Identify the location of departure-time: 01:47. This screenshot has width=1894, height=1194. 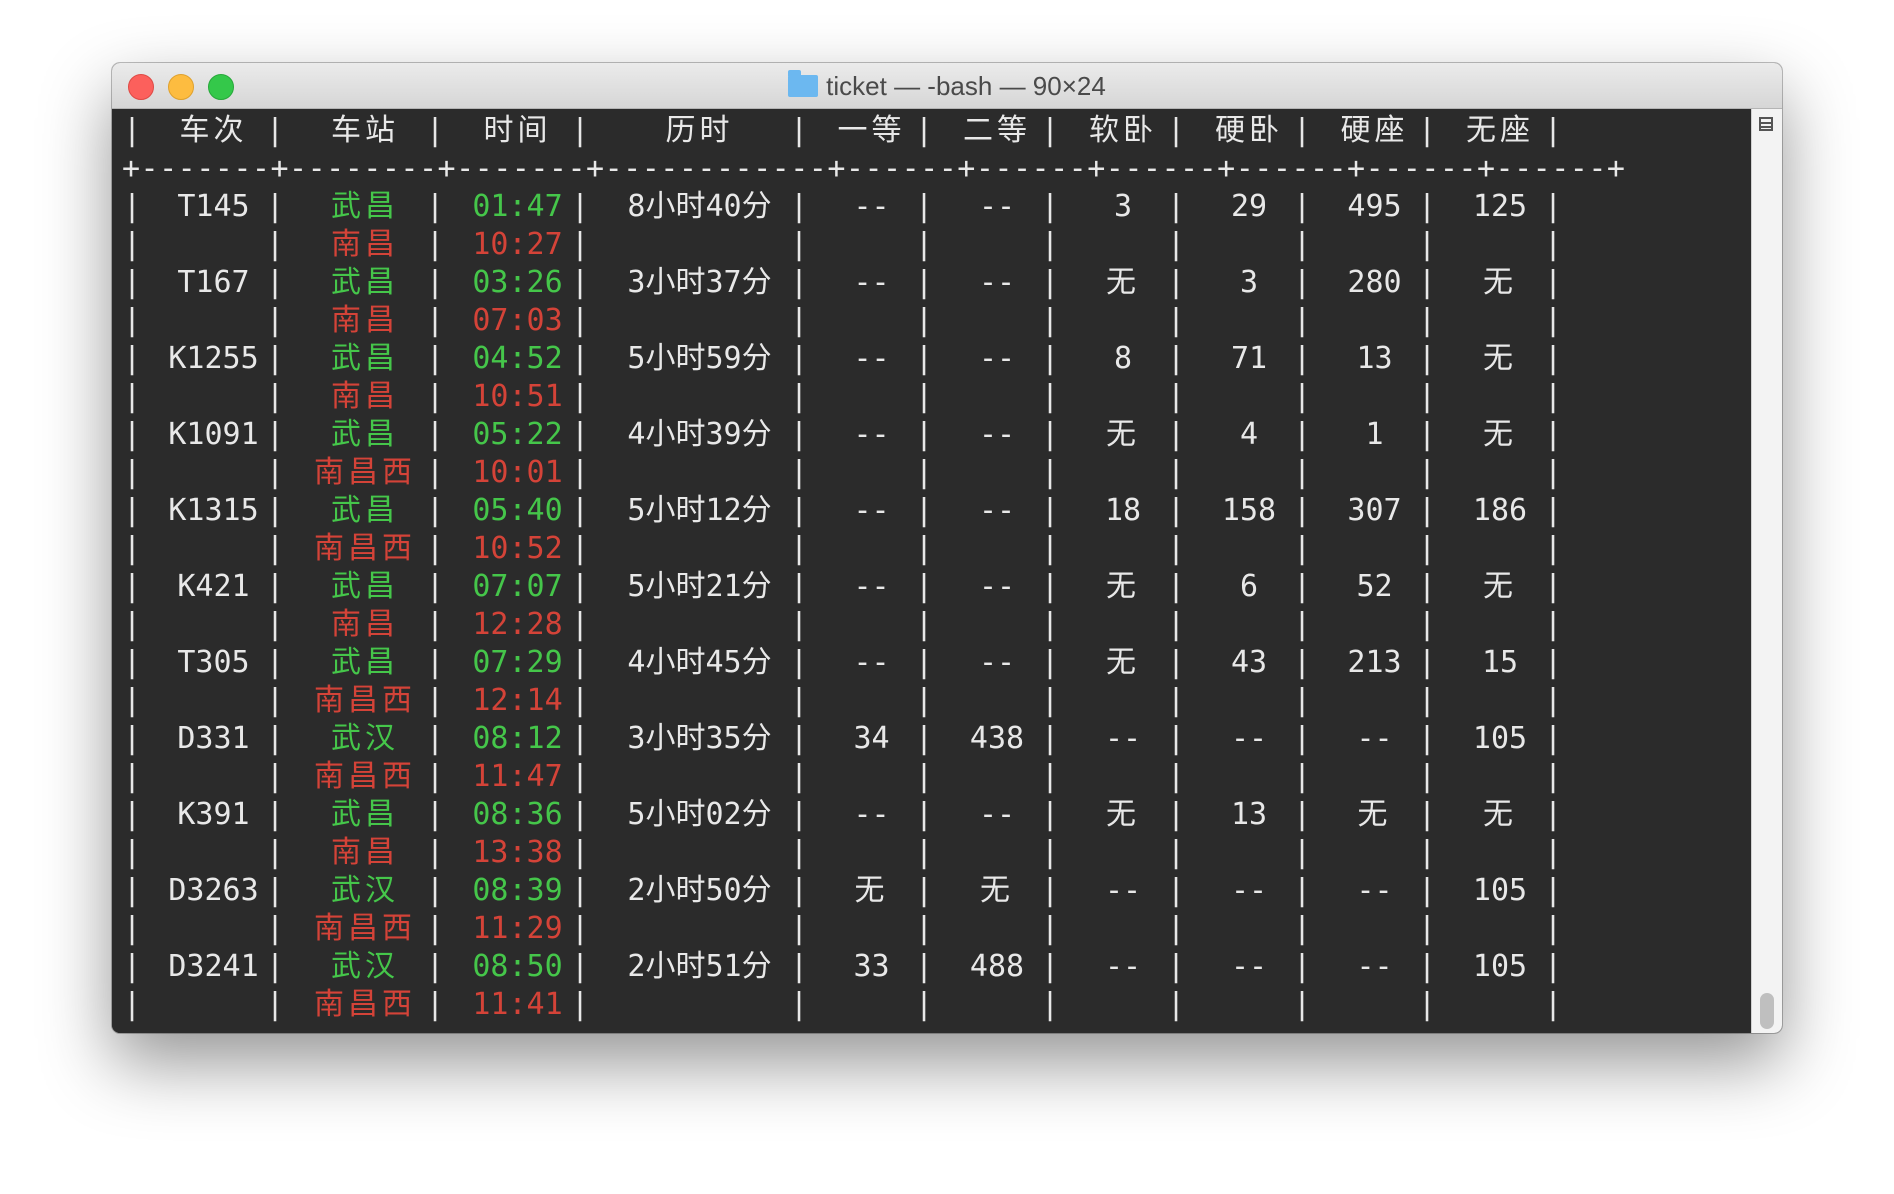
(517, 206).